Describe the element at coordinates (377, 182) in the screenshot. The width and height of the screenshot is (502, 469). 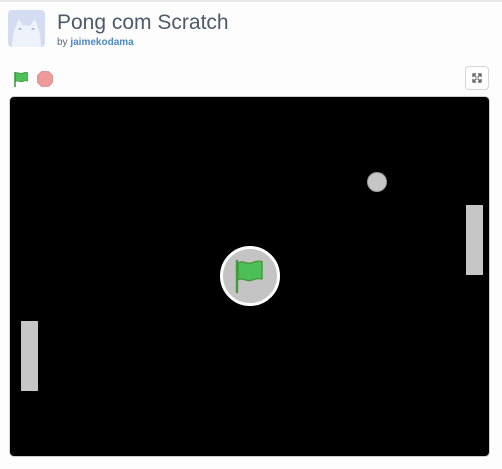
I see `ball` at that location.